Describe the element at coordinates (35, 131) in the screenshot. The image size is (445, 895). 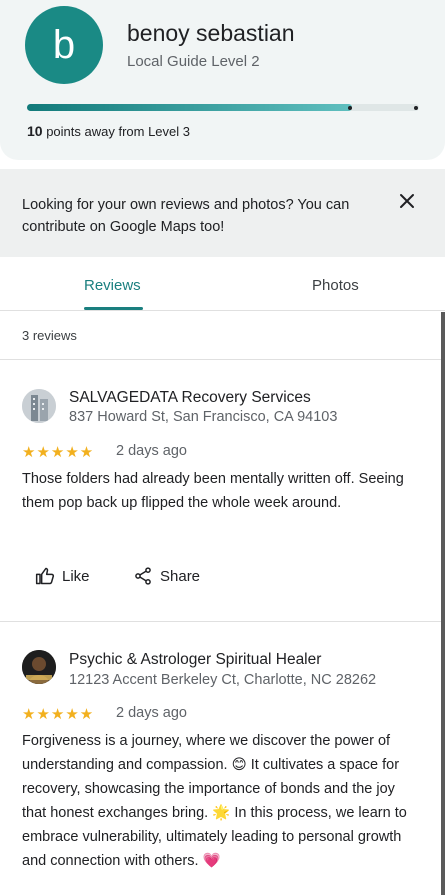
I see `points-value: 10` at that location.